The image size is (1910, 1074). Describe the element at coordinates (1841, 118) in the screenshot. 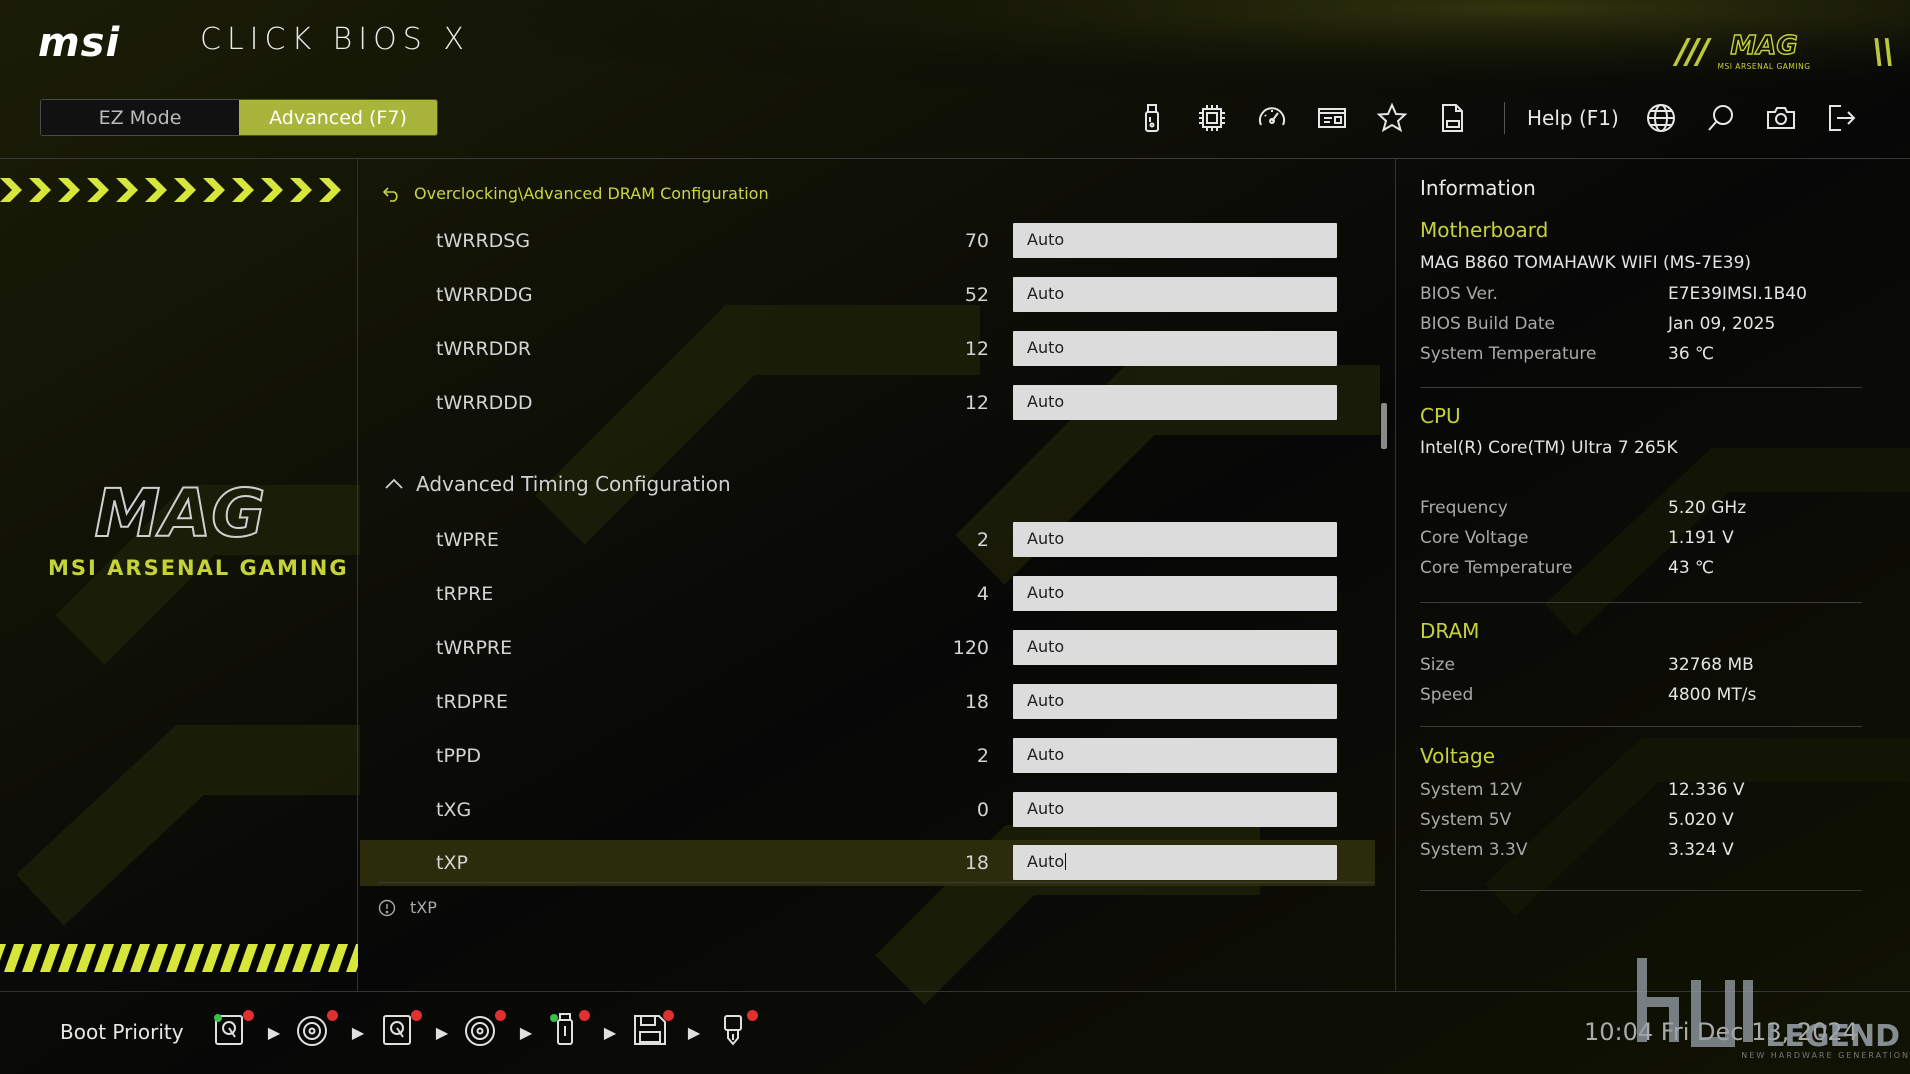

I see `exit-button` at that location.